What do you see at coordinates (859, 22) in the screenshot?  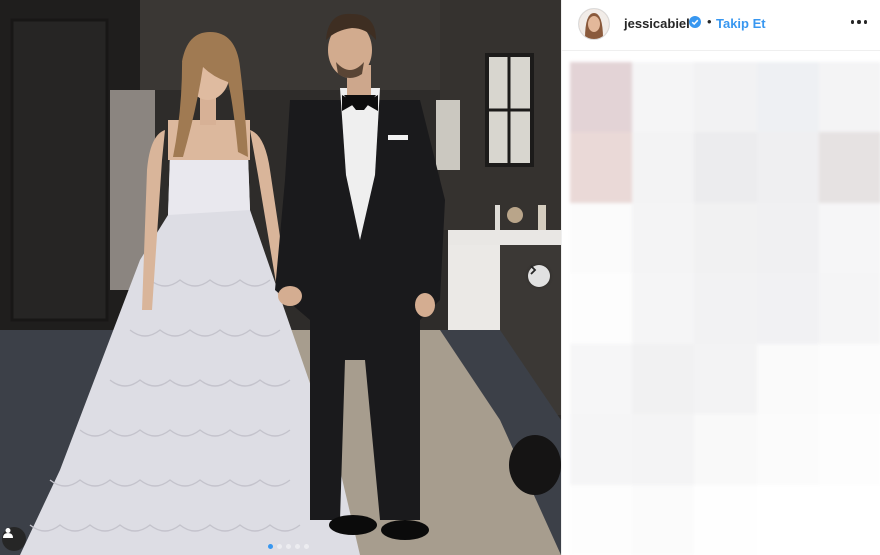 I see `more-options-icon` at bounding box center [859, 22].